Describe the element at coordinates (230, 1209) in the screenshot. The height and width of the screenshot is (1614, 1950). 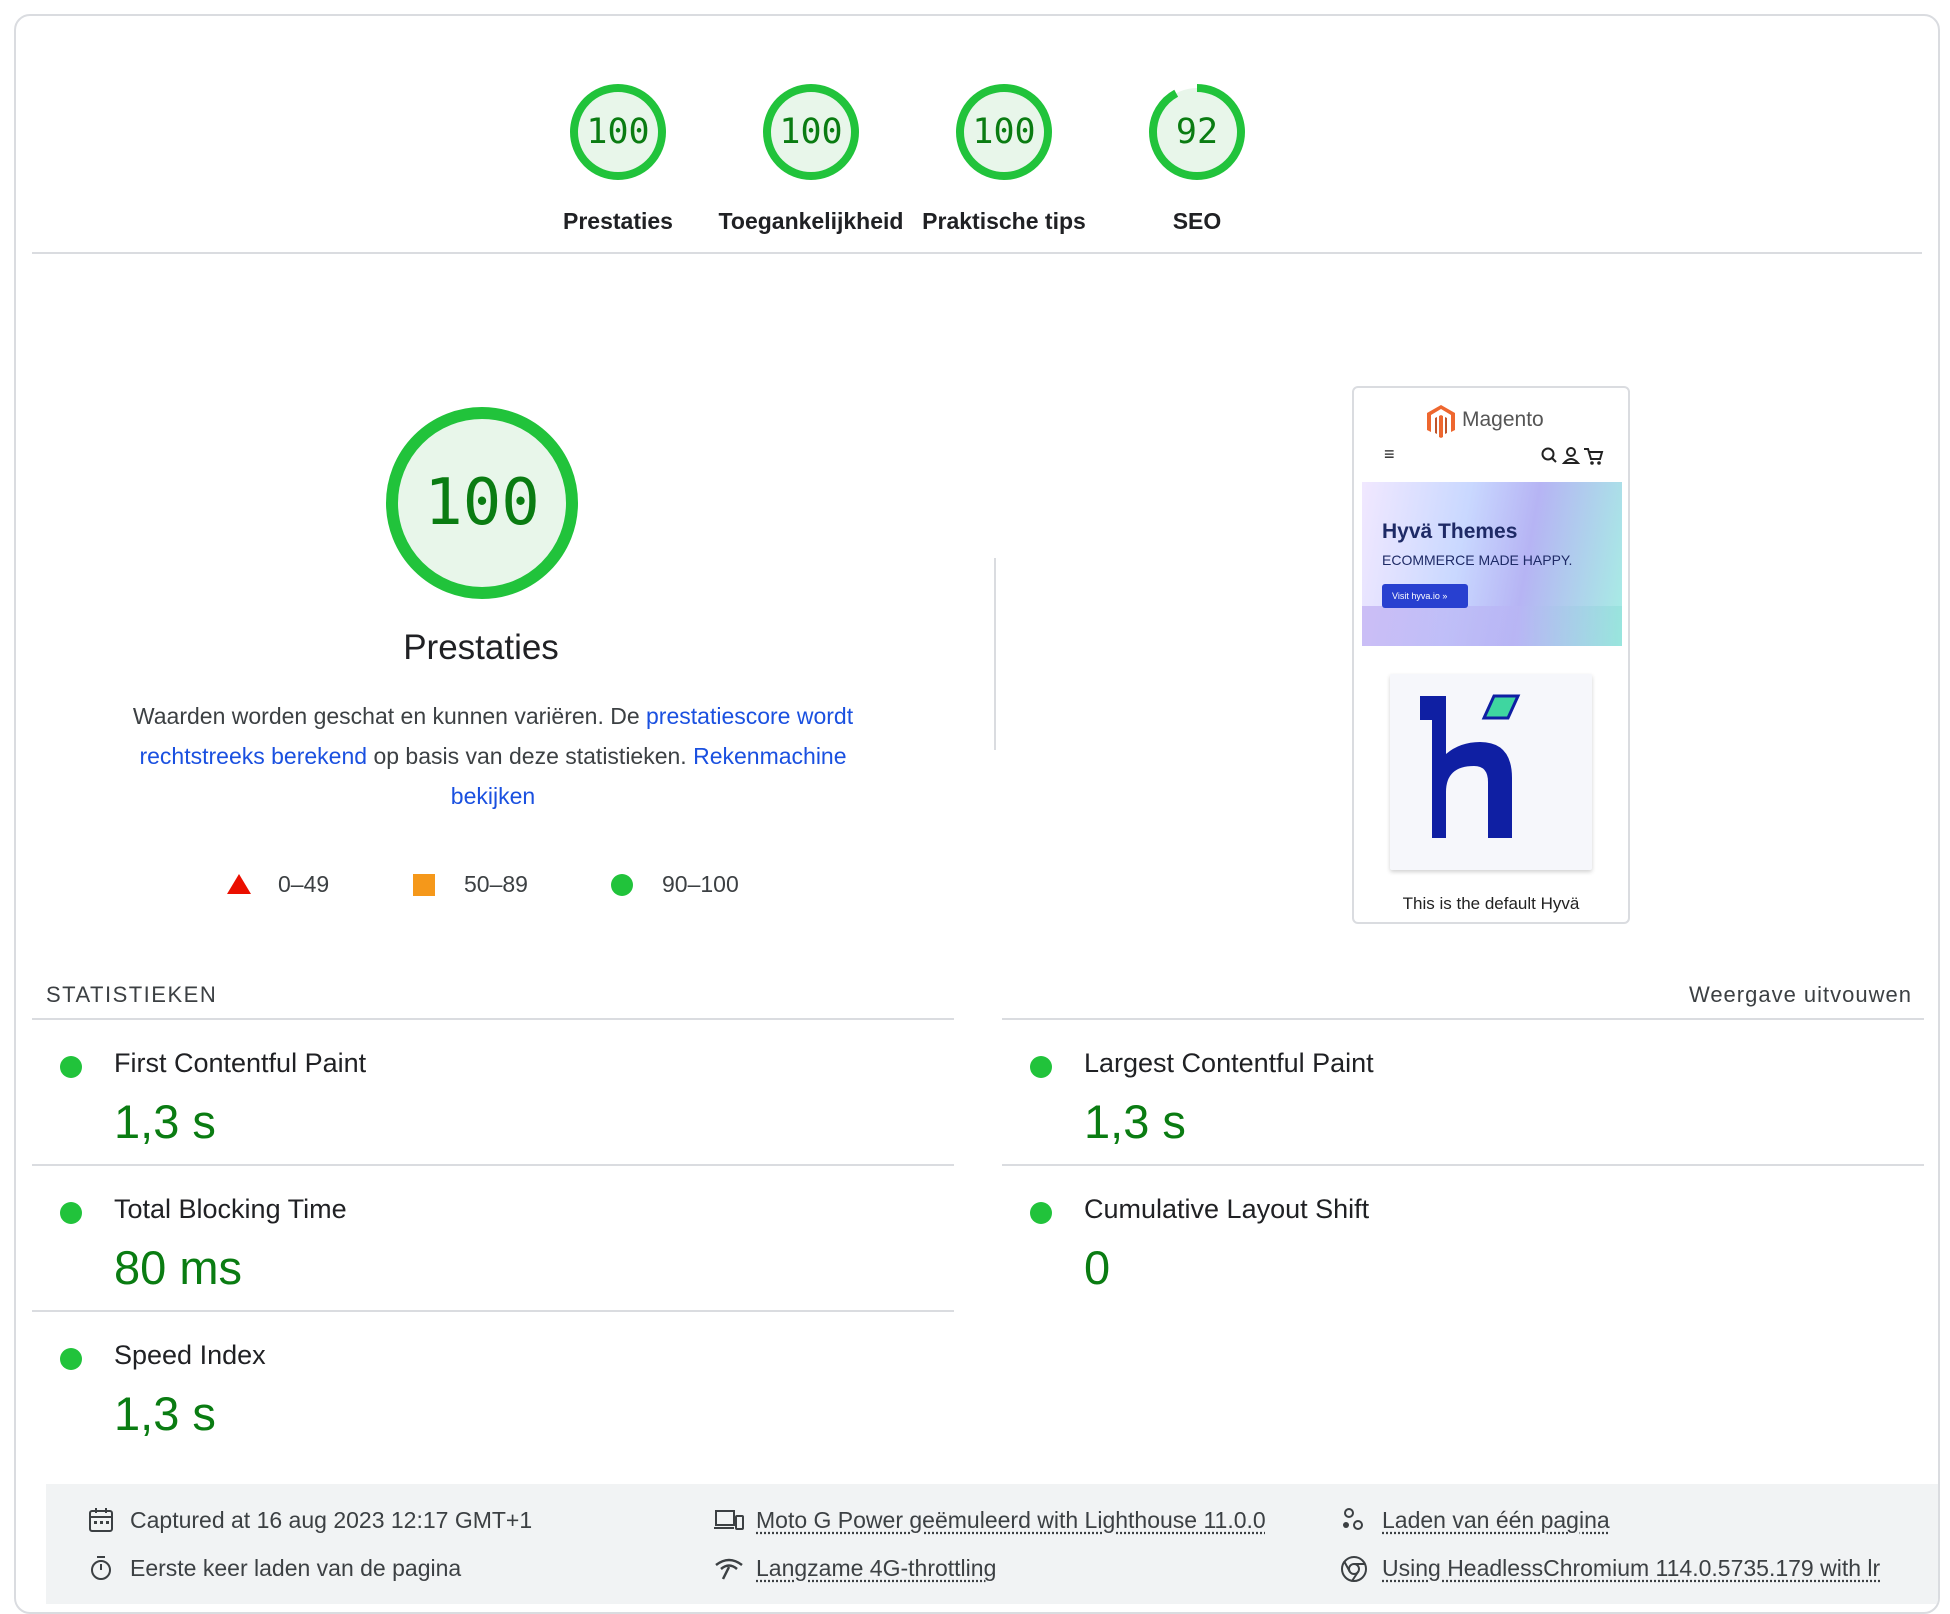
I see `metric-name: Total Blocking Time` at that location.